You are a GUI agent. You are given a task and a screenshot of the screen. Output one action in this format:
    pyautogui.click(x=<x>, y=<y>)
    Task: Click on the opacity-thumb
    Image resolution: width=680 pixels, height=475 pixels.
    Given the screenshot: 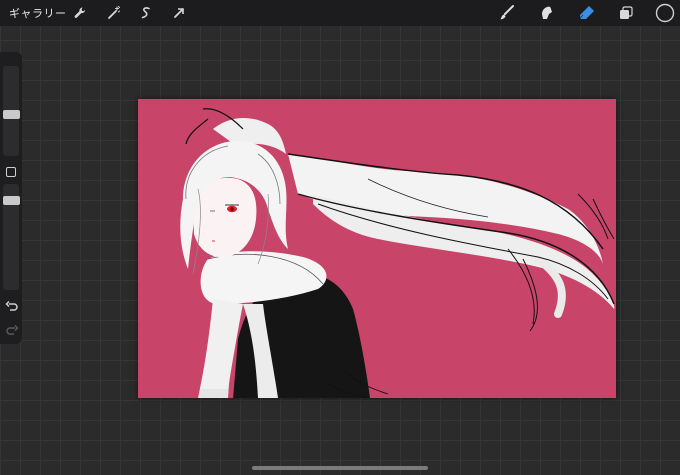 What is the action you would take?
    pyautogui.click(x=11, y=200)
    